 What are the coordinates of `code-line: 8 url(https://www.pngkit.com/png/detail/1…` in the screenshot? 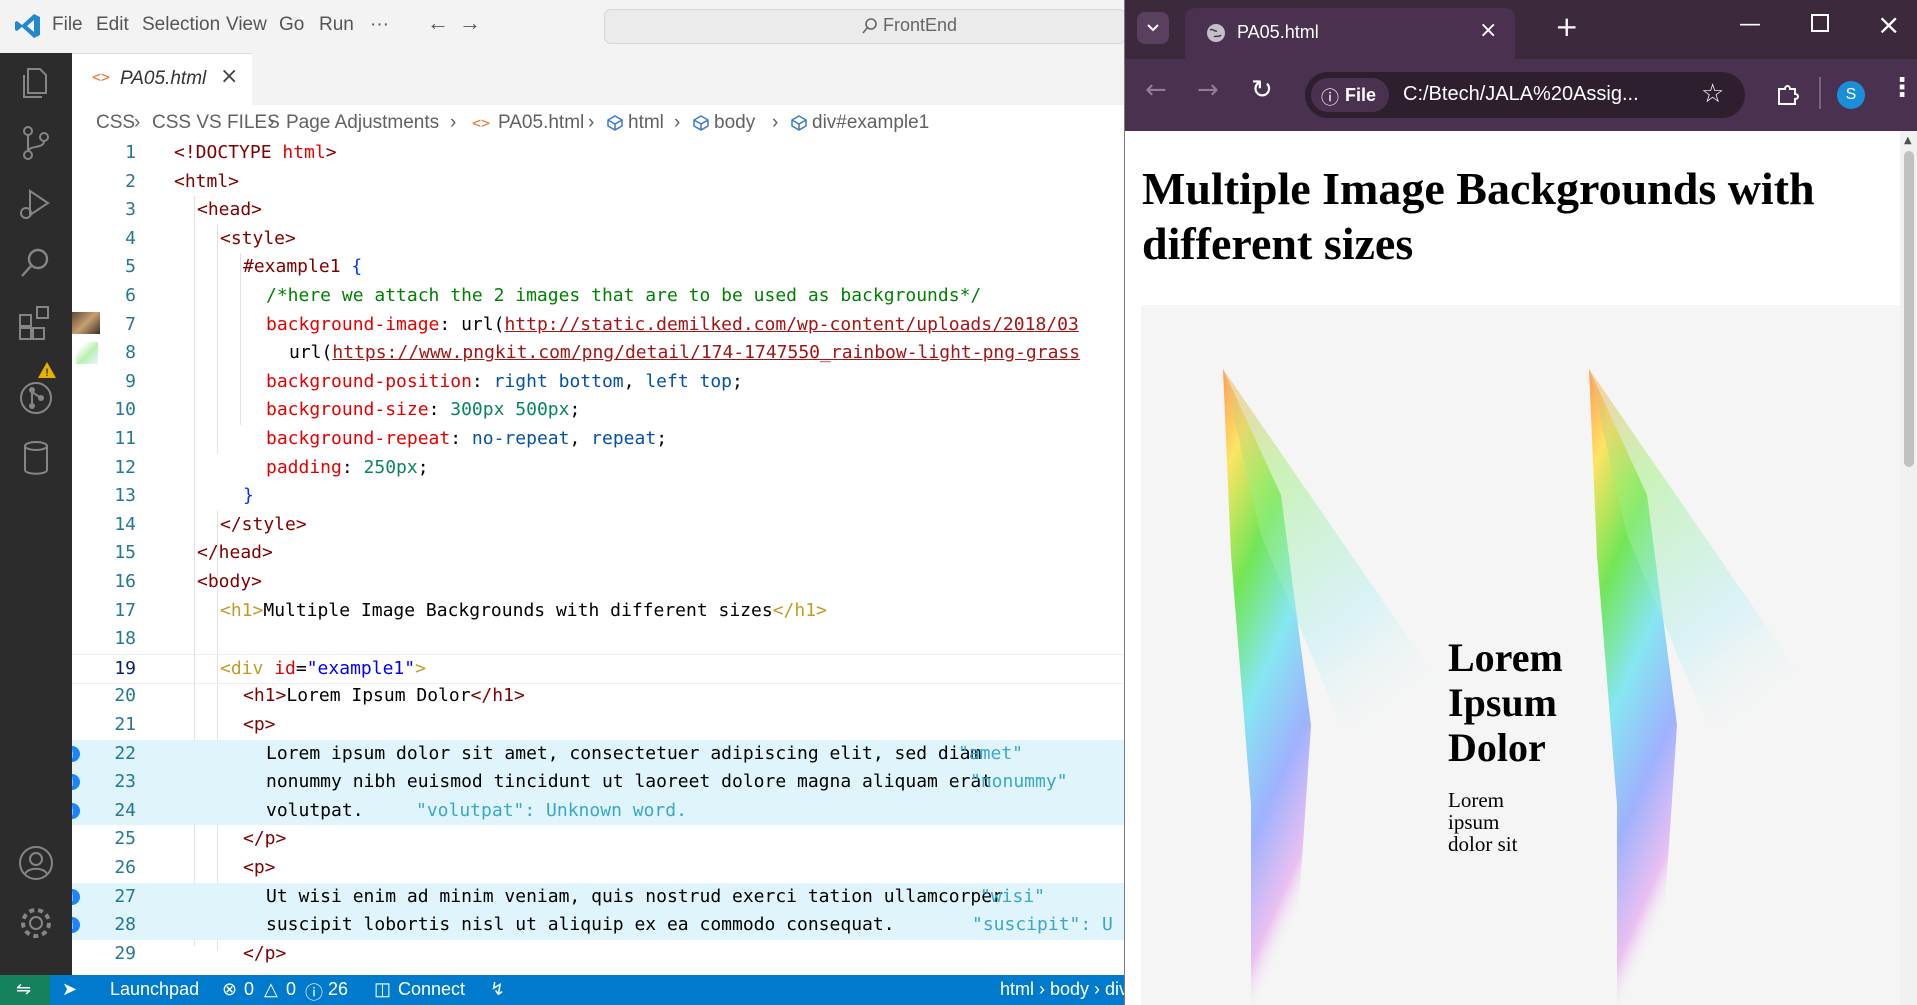 It's located at (598, 353).